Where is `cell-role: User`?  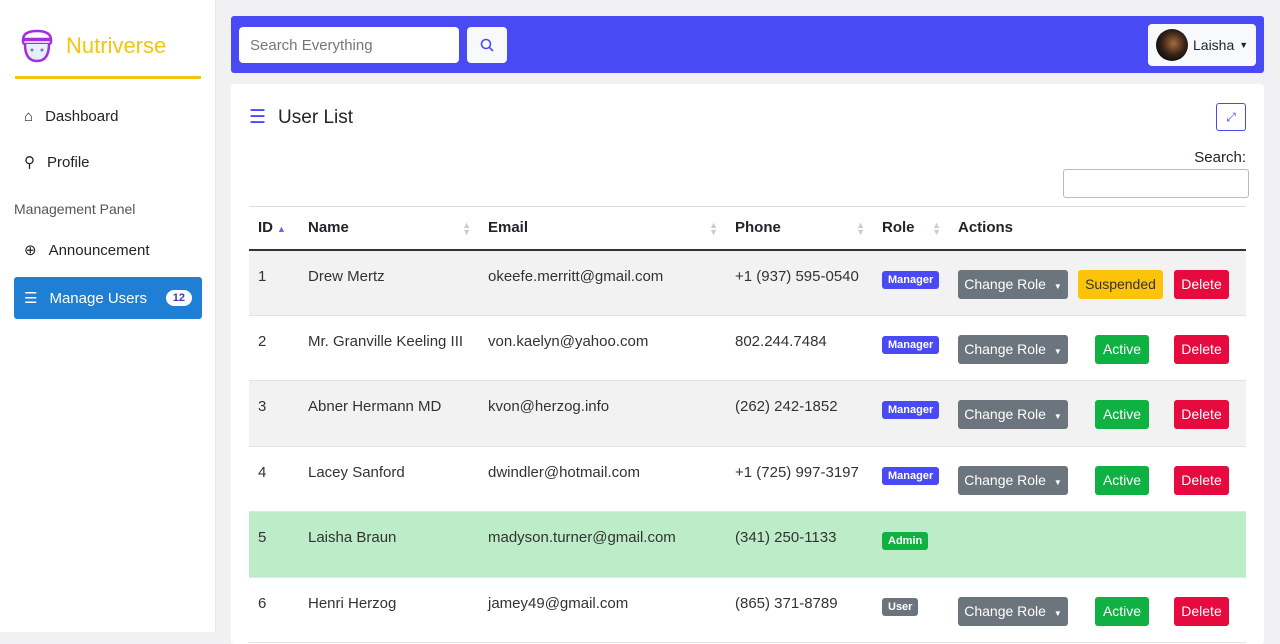 cell-role: User is located at coordinates (911, 610).